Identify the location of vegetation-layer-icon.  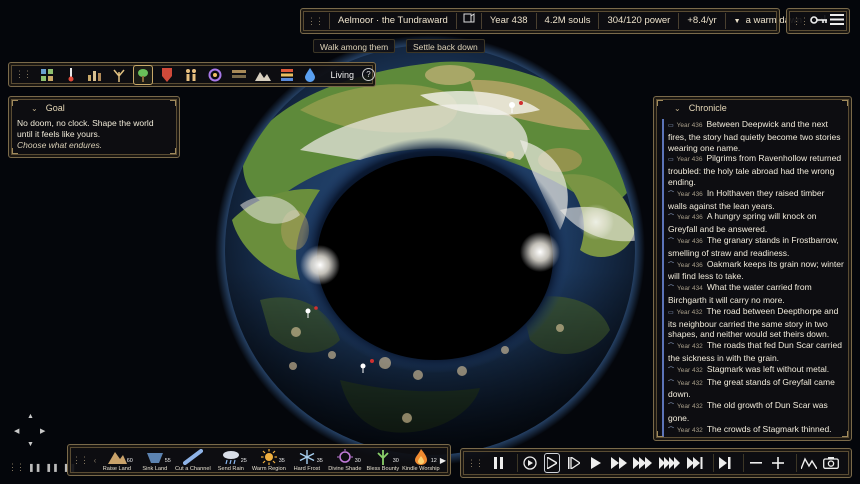
(142, 74).